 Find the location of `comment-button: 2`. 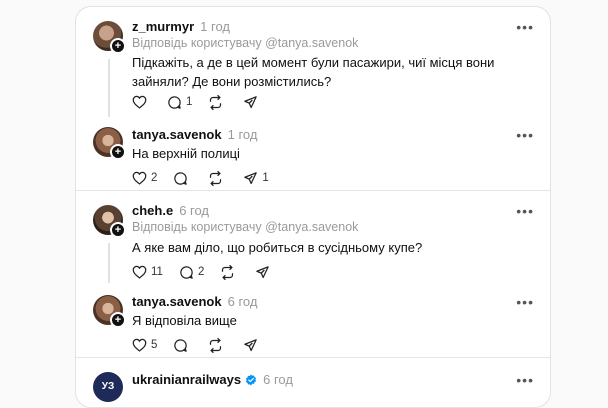

comment-button: 2 is located at coordinates (191, 272).